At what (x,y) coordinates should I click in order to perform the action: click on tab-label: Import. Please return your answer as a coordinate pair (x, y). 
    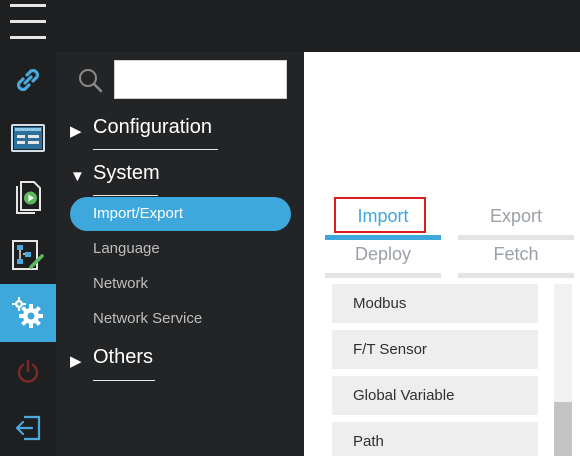
    Looking at the image, I should click on (383, 216).